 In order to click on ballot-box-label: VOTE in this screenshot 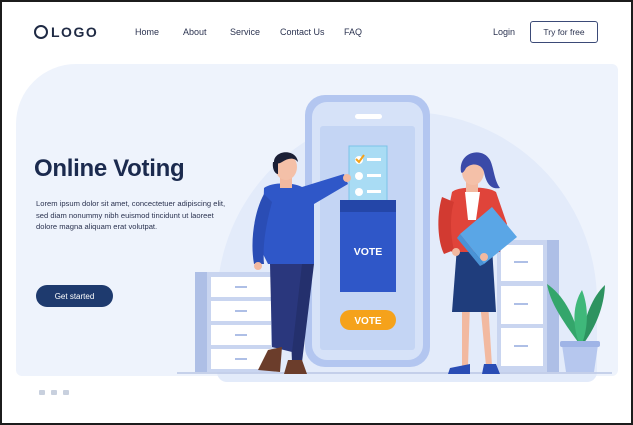, I will do `click(368, 252)`.